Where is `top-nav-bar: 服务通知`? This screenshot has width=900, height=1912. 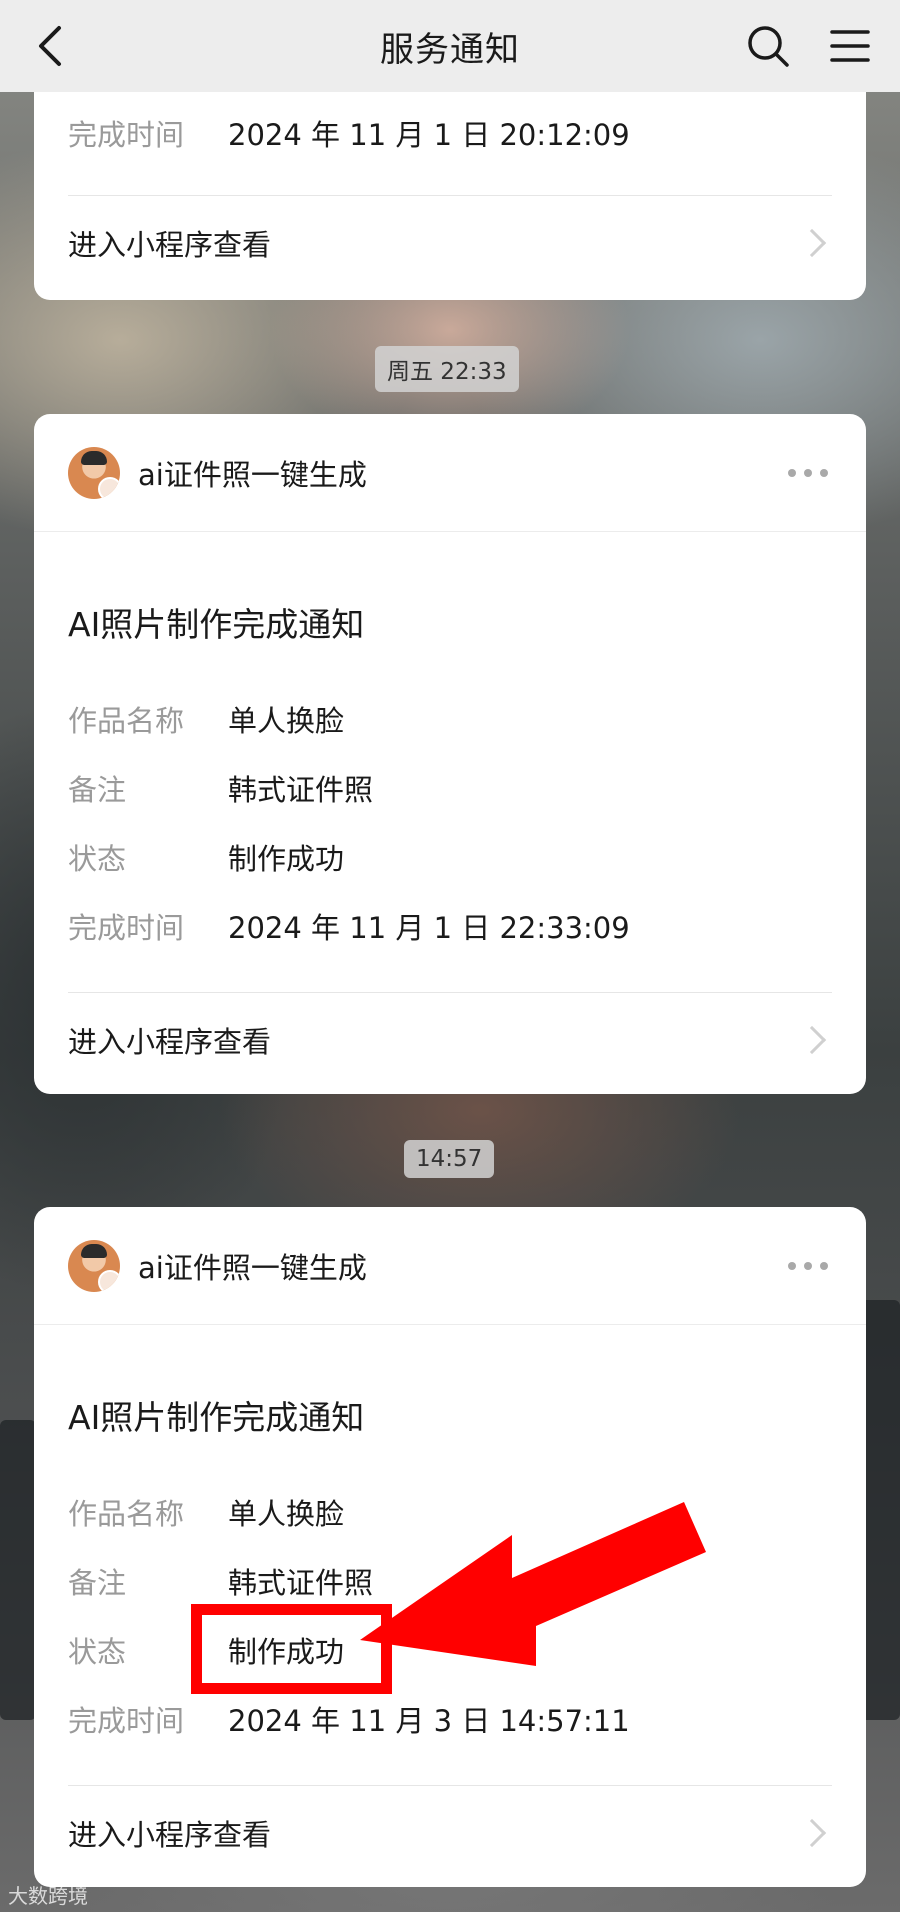 top-nav-bar: 服务通知 is located at coordinates (450, 46).